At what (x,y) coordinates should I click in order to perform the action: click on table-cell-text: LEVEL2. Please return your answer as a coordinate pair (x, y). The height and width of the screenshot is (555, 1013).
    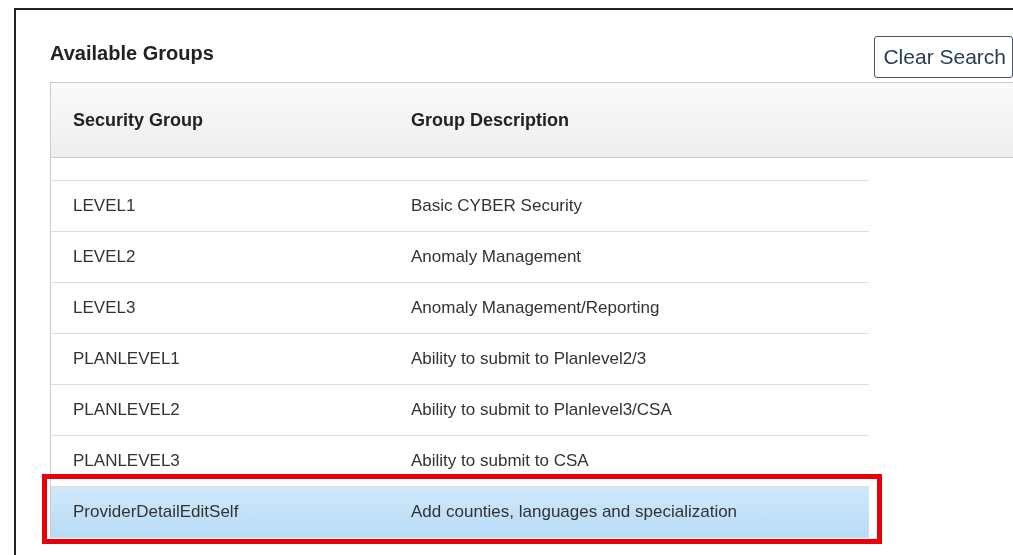
    Looking at the image, I should click on (104, 257).